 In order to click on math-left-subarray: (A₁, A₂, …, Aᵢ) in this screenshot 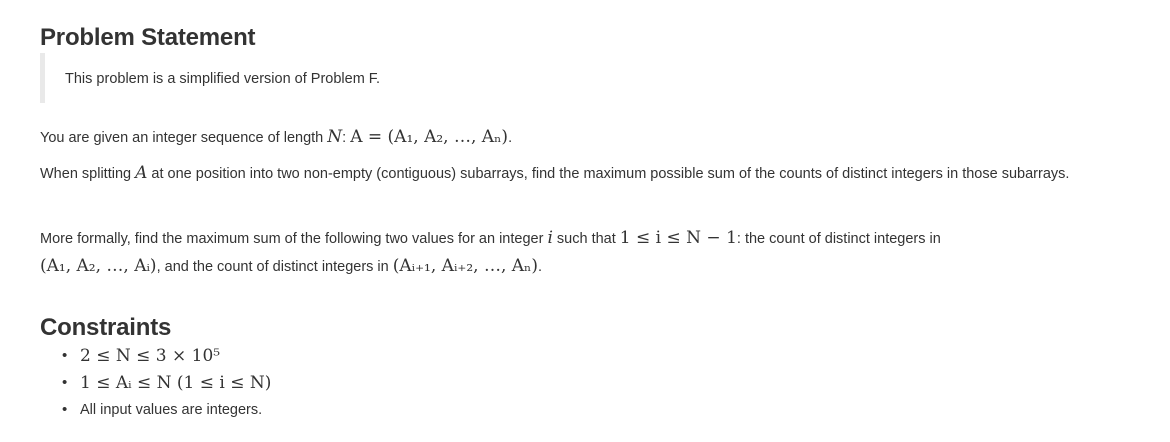, I will do `click(98, 266)`.